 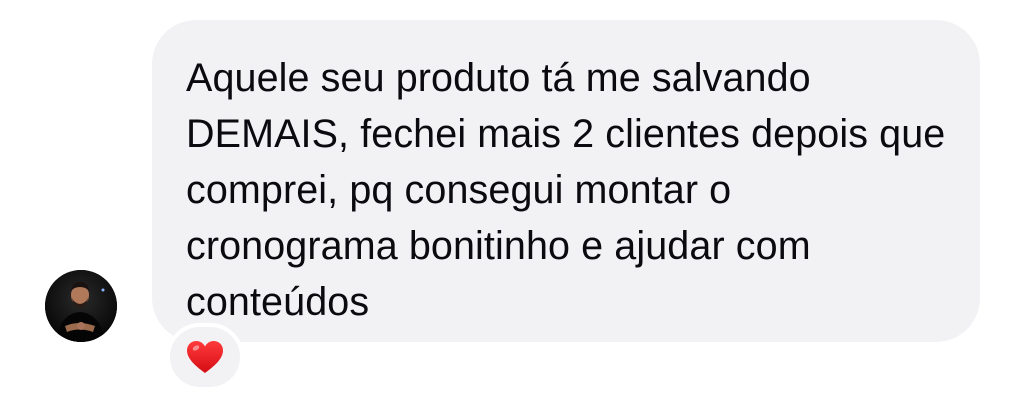 I want to click on person-avatar-icon, so click(x=81, y=306).